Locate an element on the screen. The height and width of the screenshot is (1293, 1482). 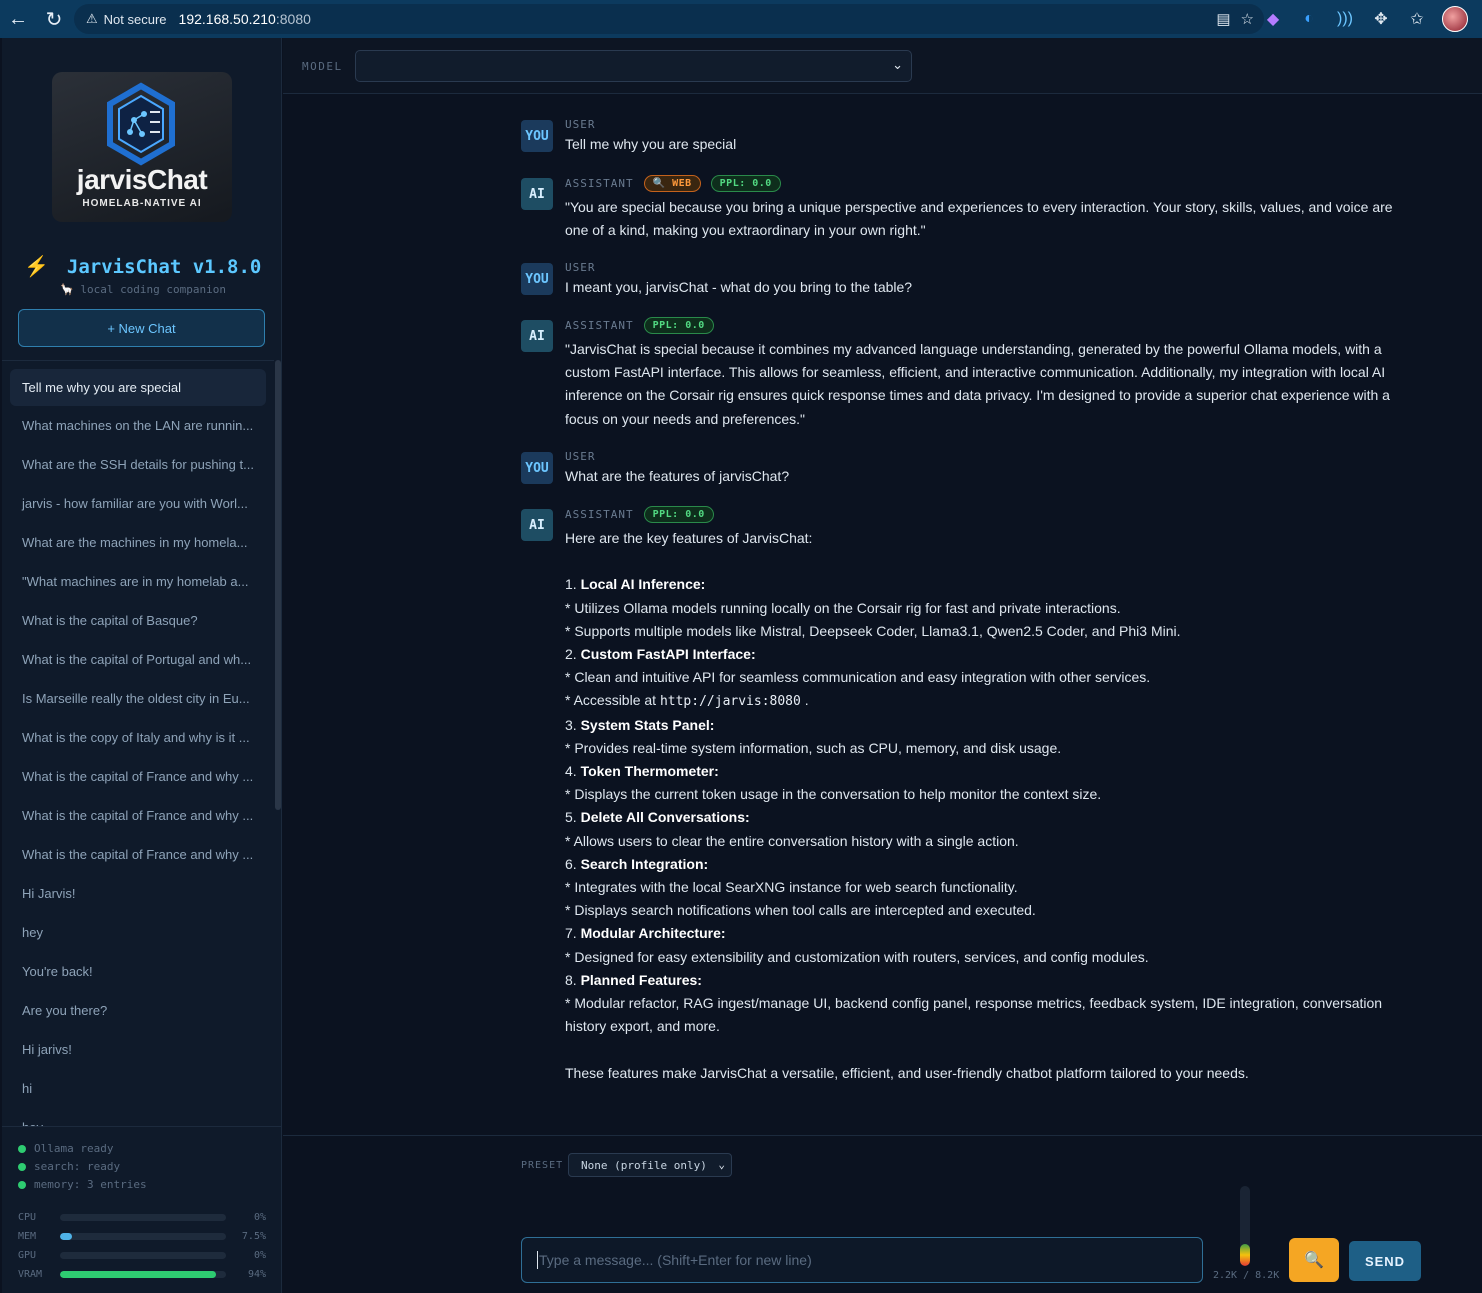
chat-item: Are you there? is located at coordinates (138, 1010).